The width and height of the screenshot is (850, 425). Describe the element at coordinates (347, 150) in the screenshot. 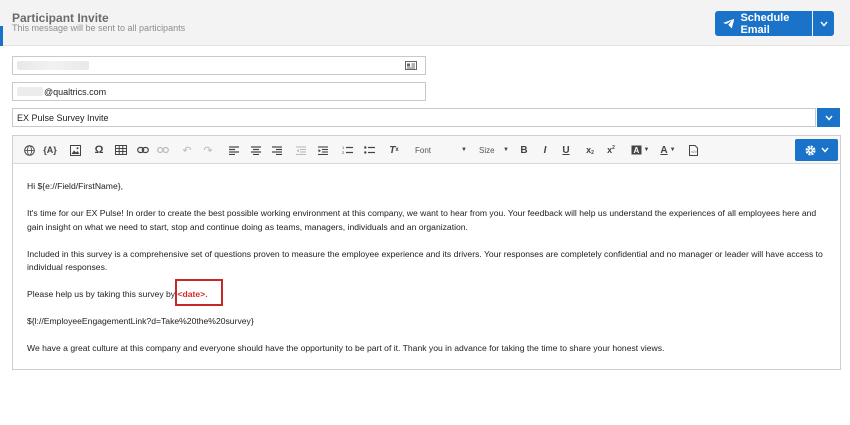

I see `numbered-list-icon: 12` at that location.